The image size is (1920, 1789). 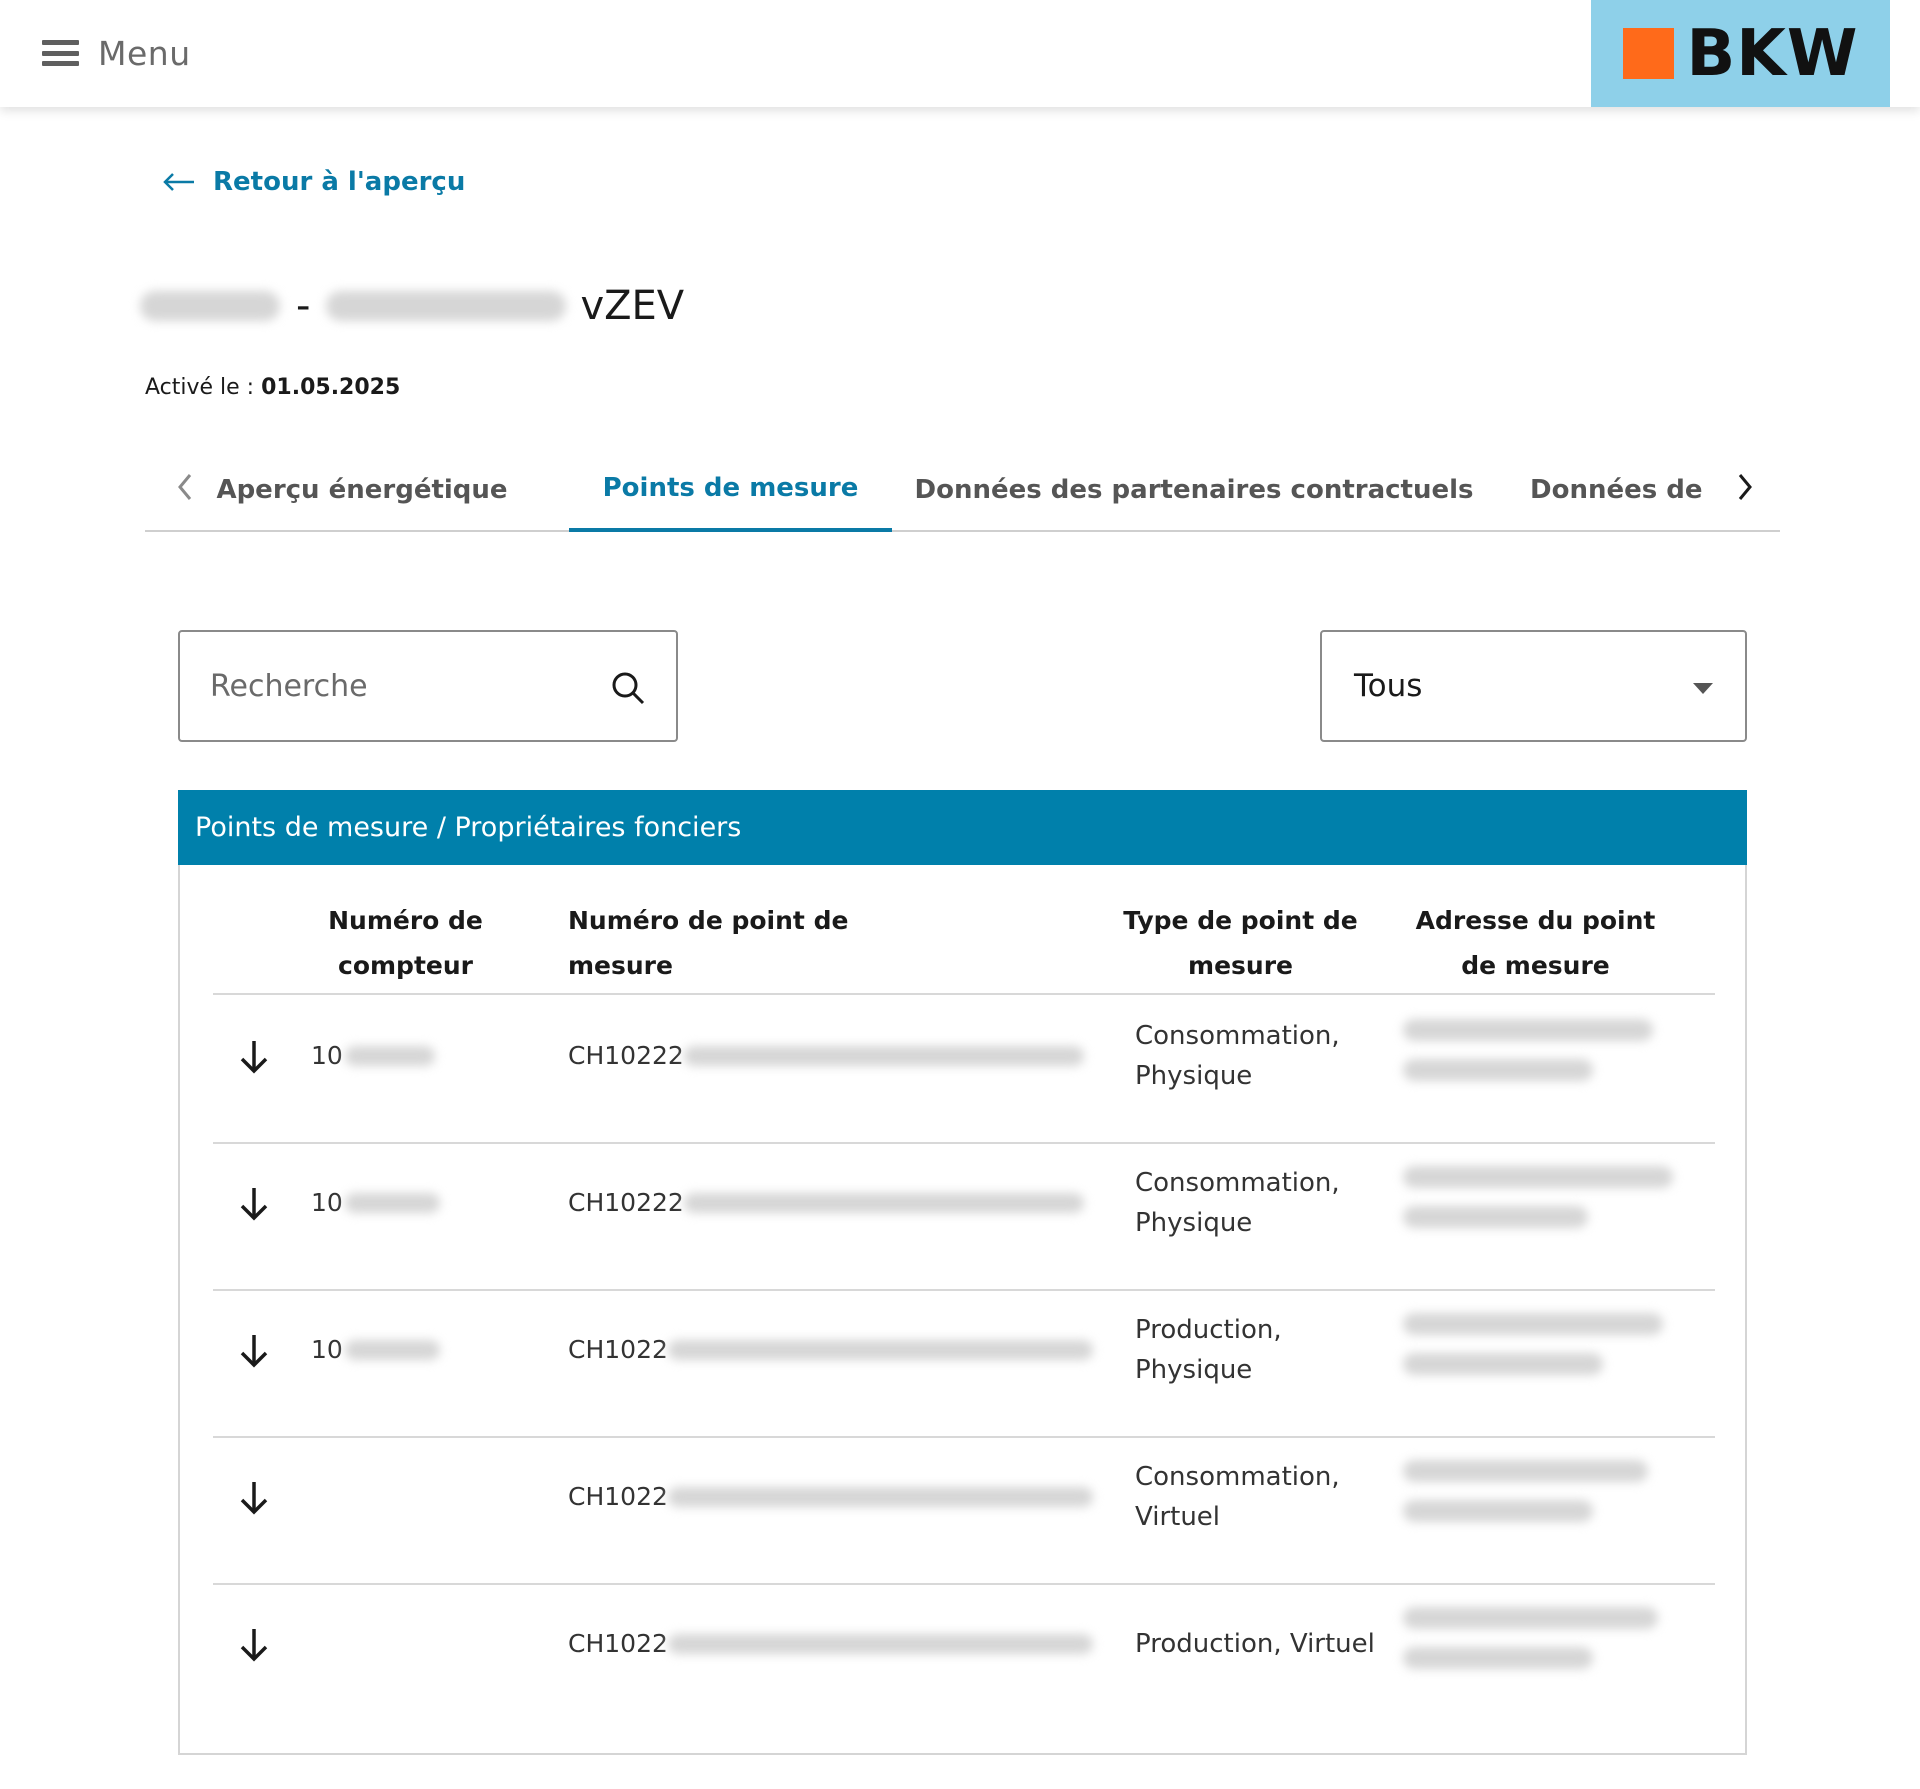 What do you see at coordinates (1240, 942) in the screenshot?
I see `column-header-point-type: Type de point de mesure` at bounding box center [1240, 942].